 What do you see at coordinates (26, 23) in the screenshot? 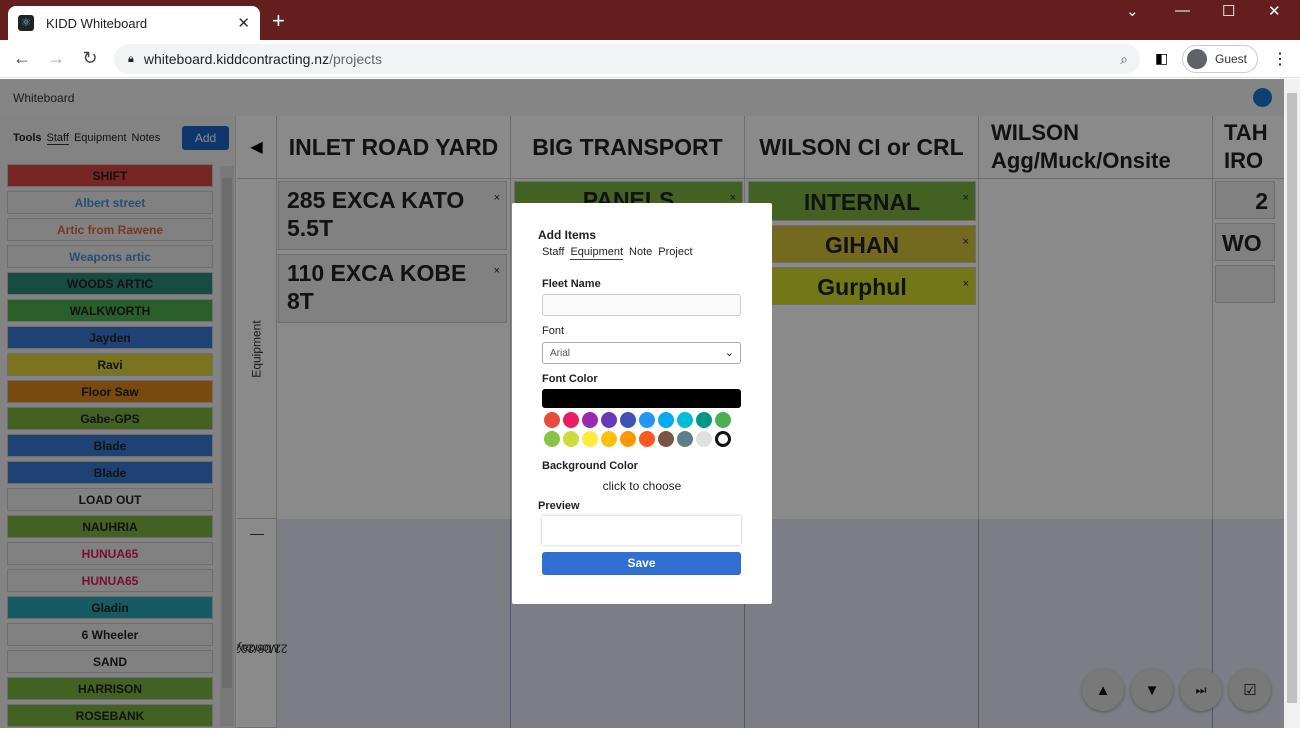
I see `react-icon: ⚛` at bounding box center [26, 23].